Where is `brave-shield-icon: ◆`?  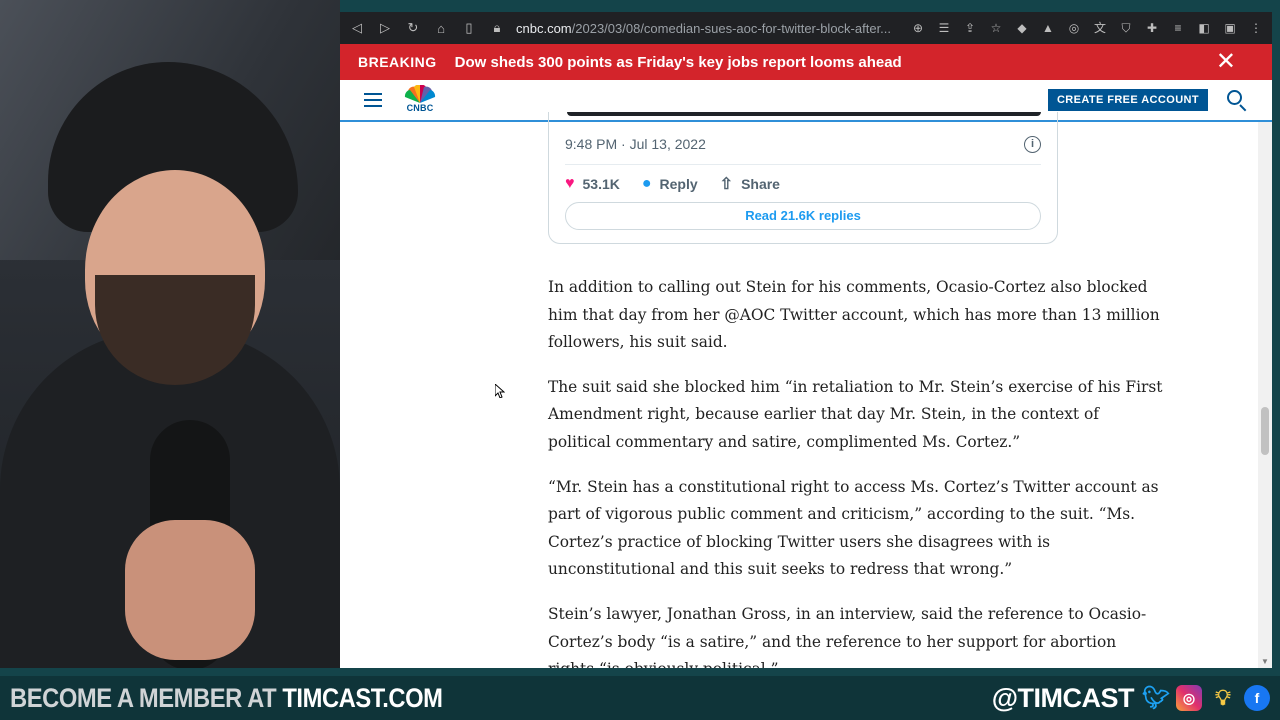 brave-shield-icon: ◆ is located at coordinates (1022, 28).